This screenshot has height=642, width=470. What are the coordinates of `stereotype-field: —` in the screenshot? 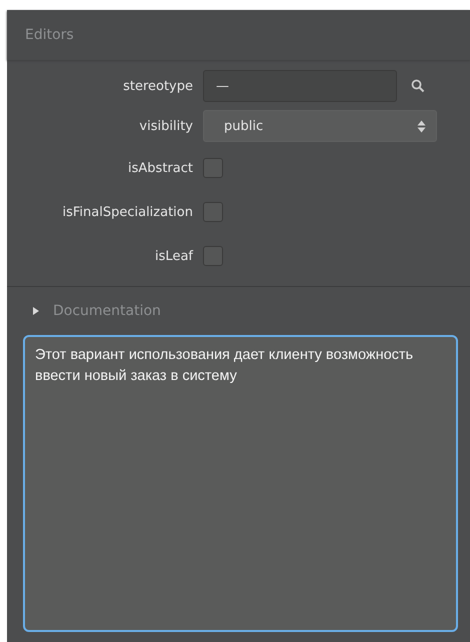 It's located at (300, 86).